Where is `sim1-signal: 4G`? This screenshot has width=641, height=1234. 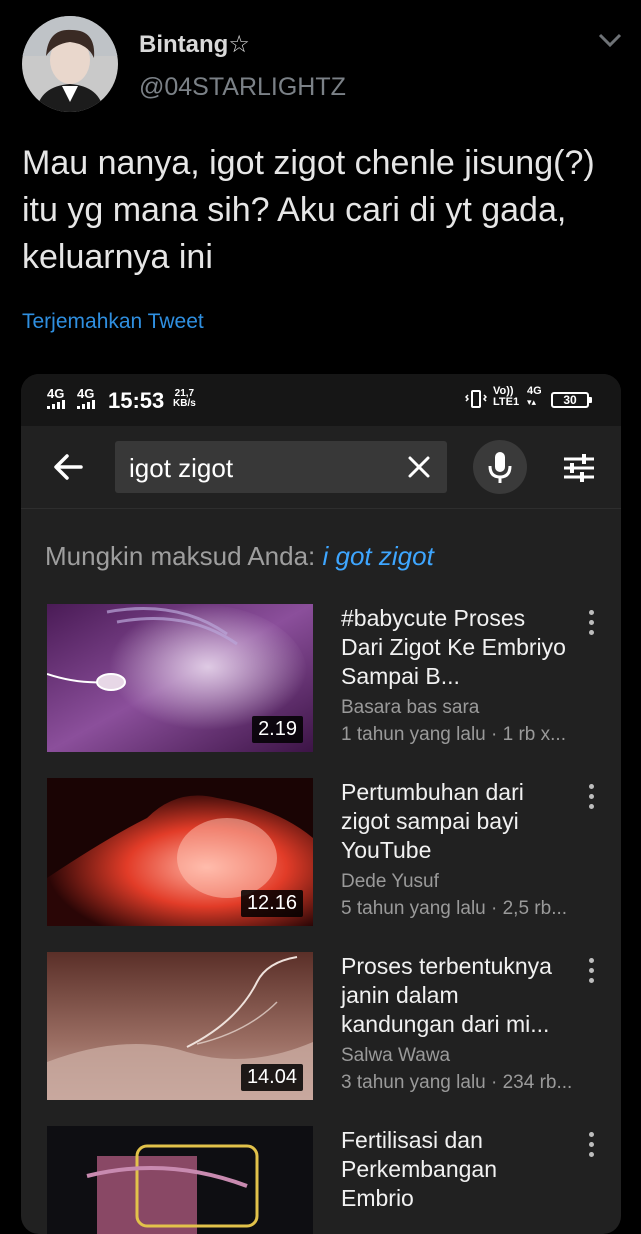
sim1-signal: 4G is located at coordinates (57, 398).